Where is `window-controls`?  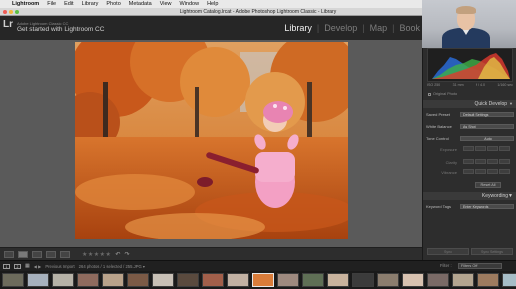
window-controls is located at coordinates (11, 12).